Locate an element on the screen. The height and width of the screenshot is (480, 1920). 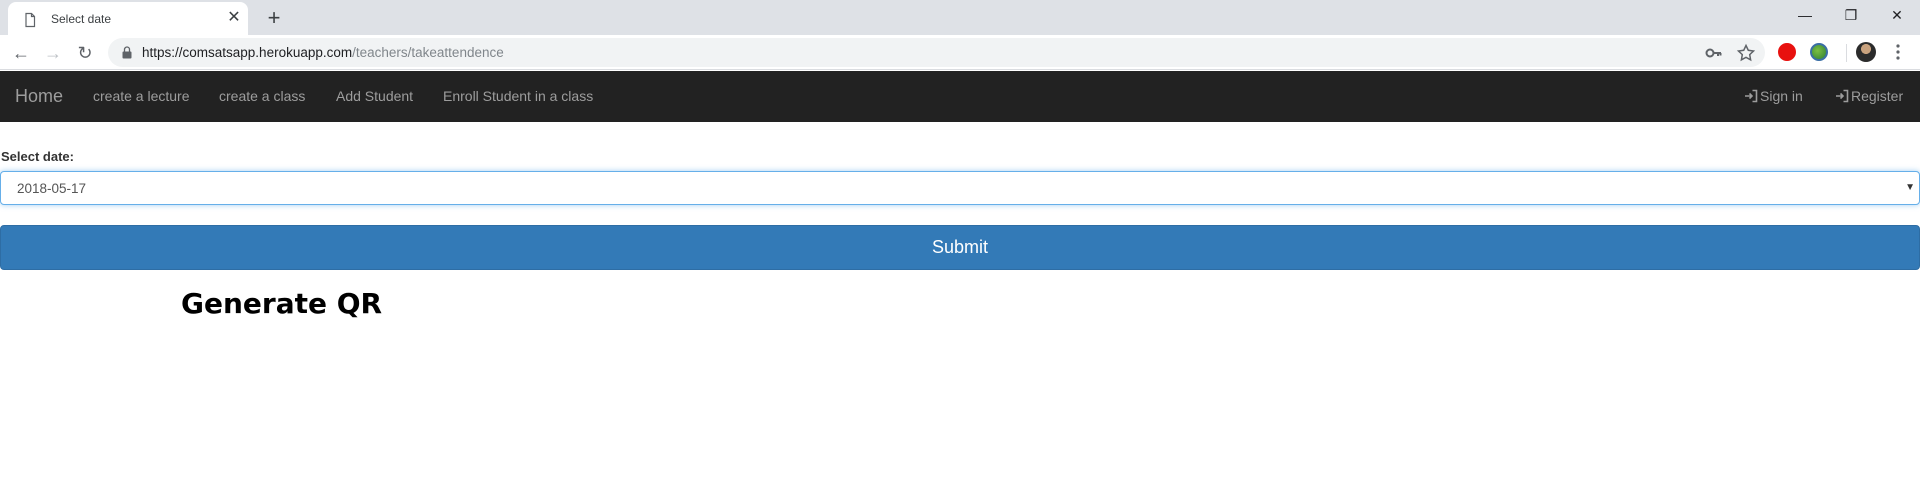
avatar is located at coordinates (1866, 52).